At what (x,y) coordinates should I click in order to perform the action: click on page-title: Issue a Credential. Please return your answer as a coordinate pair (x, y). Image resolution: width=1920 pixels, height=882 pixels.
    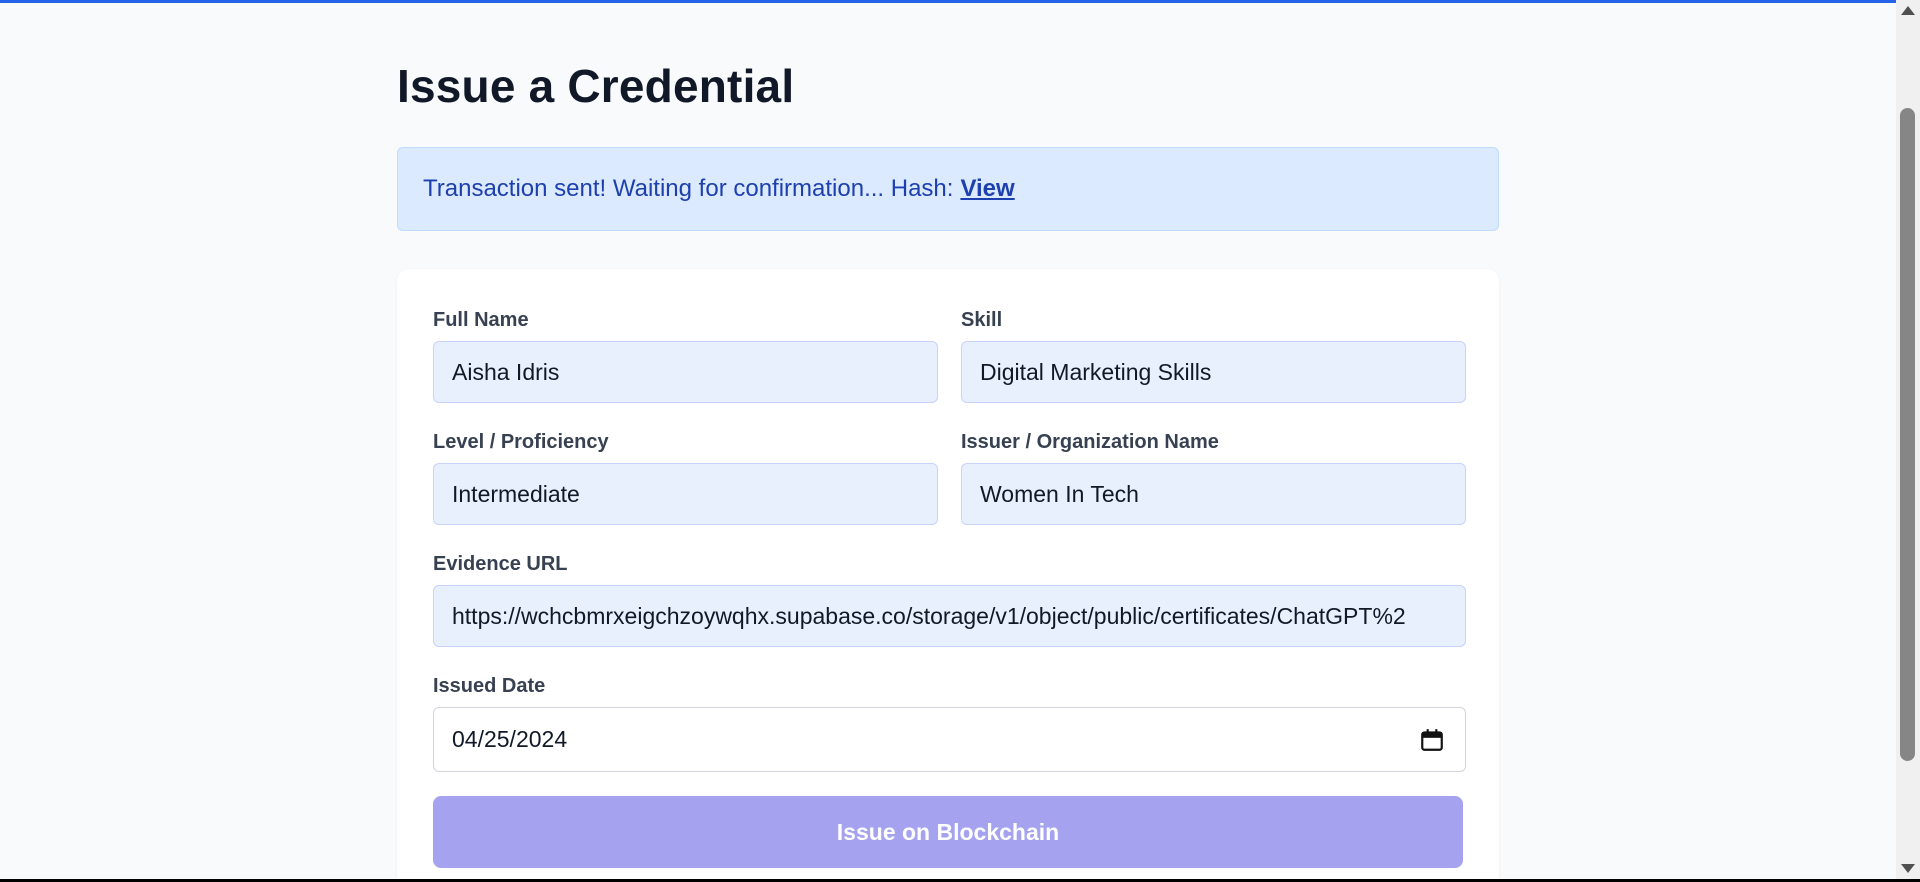
    Looking at the image, I should click on (596, 86).